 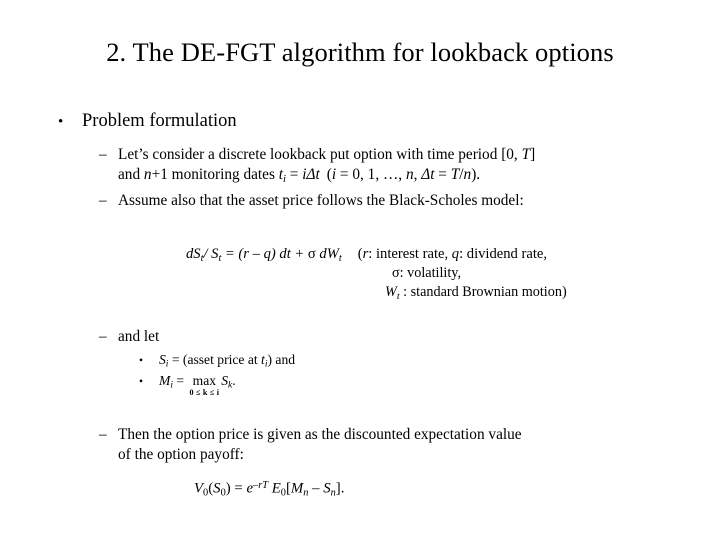 What do you see at coordinates (204, 392) in the screenshot?
I see `max-limits: 0 ≤ k ≤ i` at bounding box center [204, 392].